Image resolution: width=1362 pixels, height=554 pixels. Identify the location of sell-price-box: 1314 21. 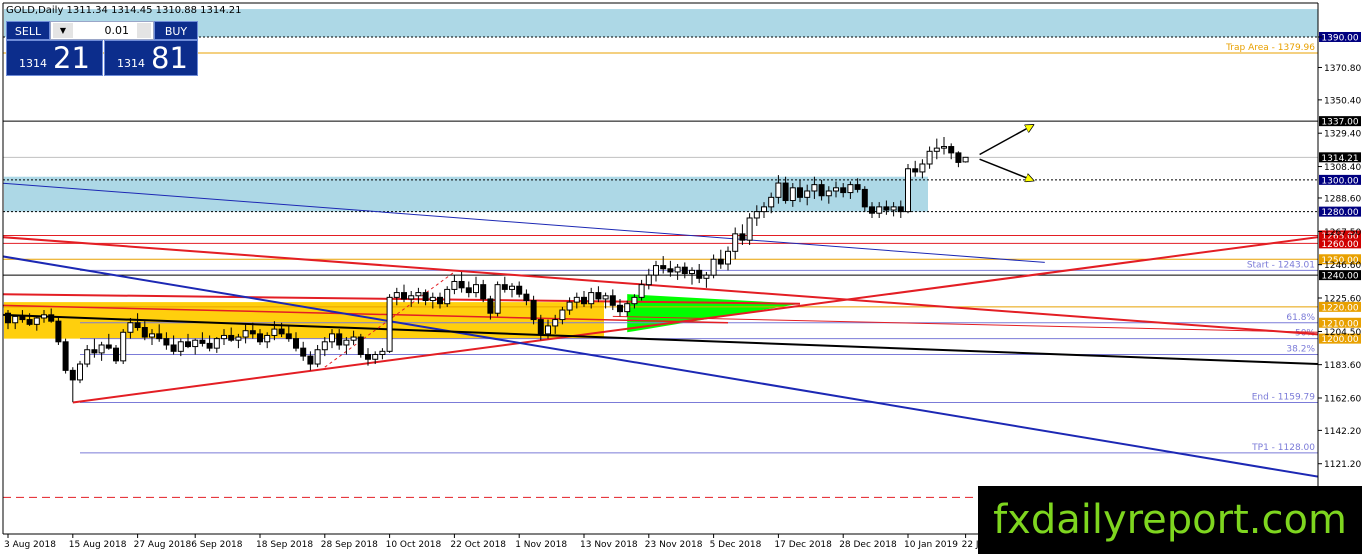
(54, 58).